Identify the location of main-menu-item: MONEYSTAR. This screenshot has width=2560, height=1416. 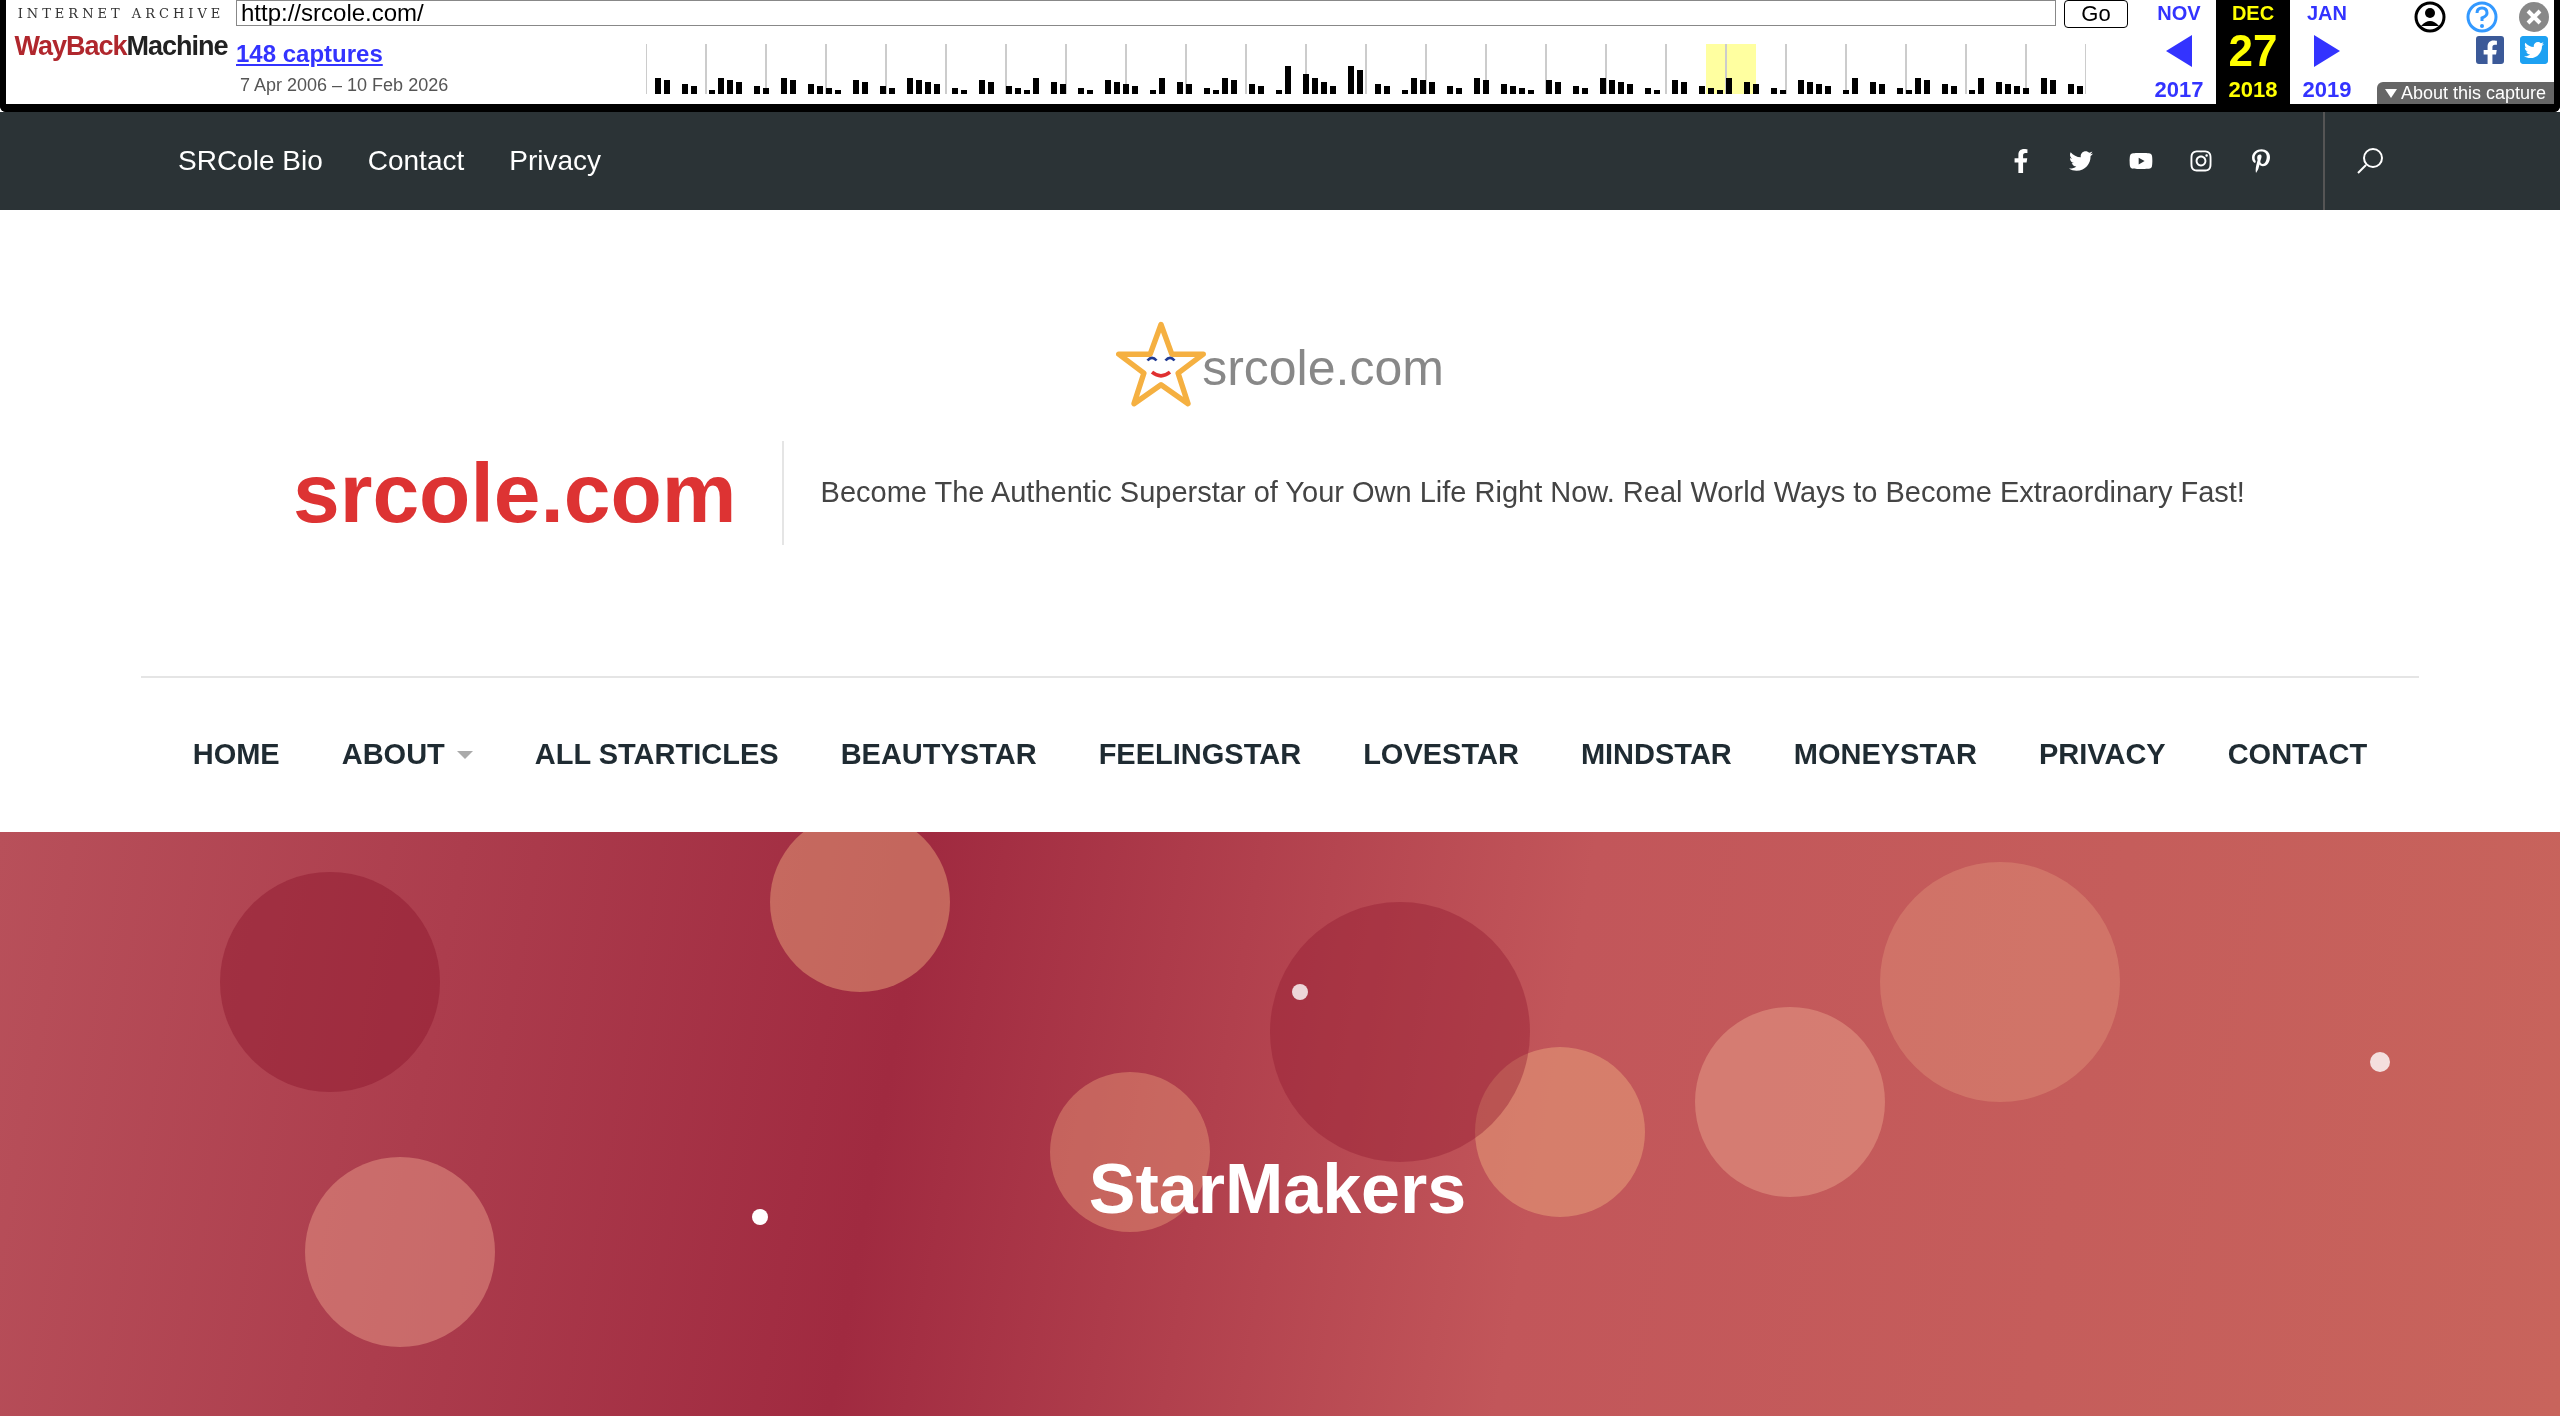
(1885, 755).